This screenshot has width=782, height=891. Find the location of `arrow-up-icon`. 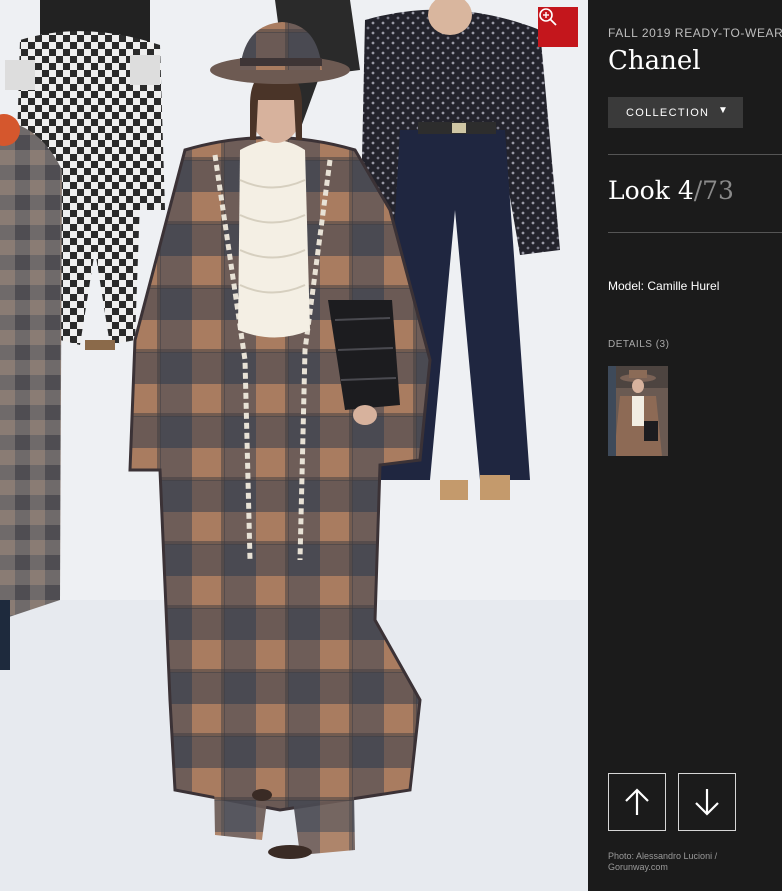

arrow-up-icon is located at coordinates (637, 801).